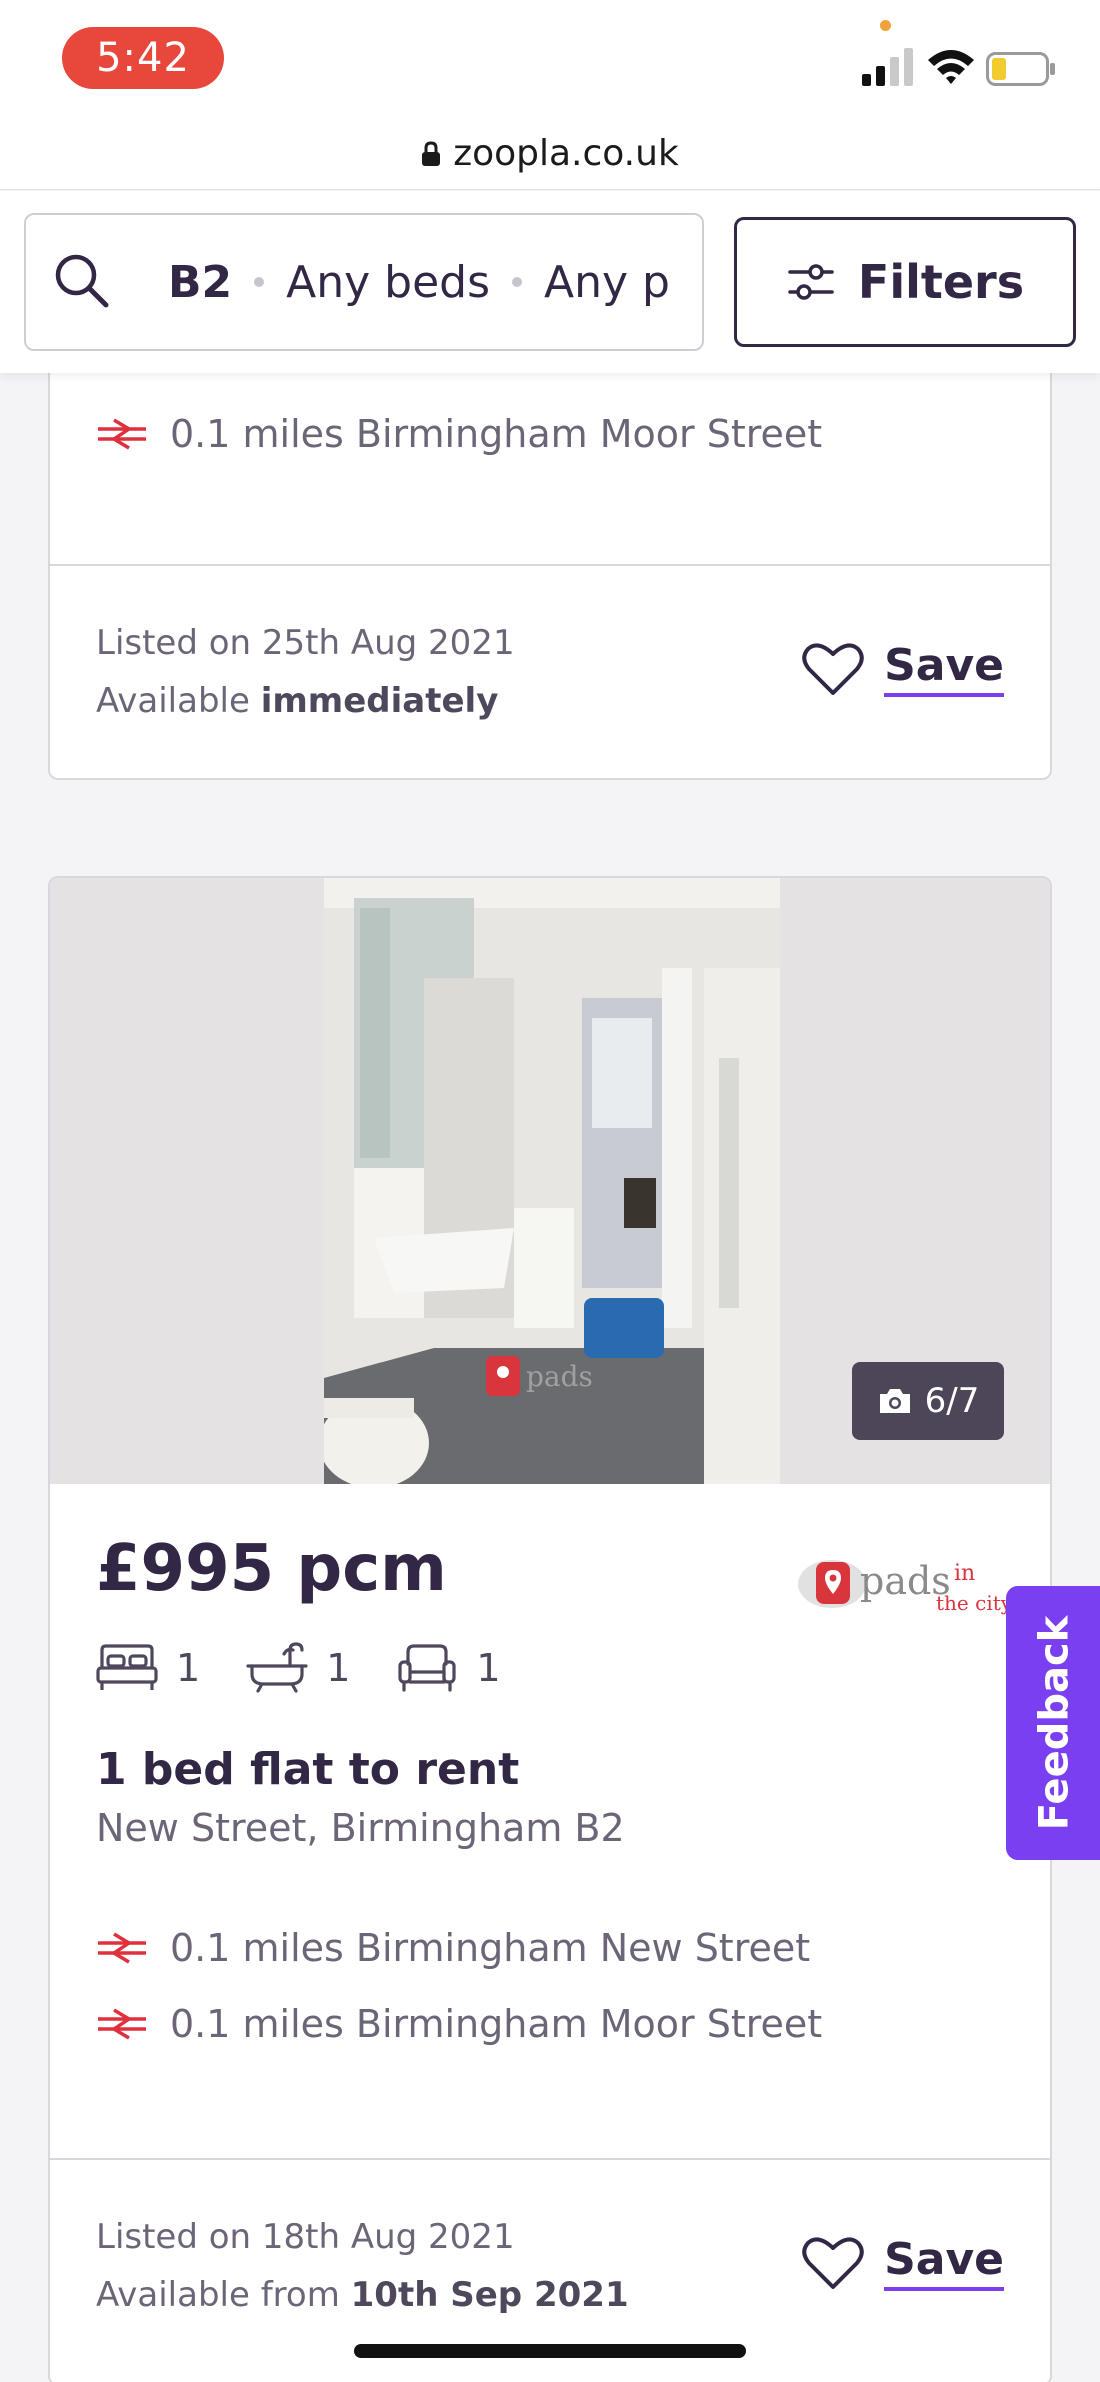 Image resolution: width=1100 pixels, height=2382 pixels. What do you see at coordinates (360, 1828) in the screenshot?
I see `listing-address: New Street, Birmingham B2` at bounding box center [360, 1828].